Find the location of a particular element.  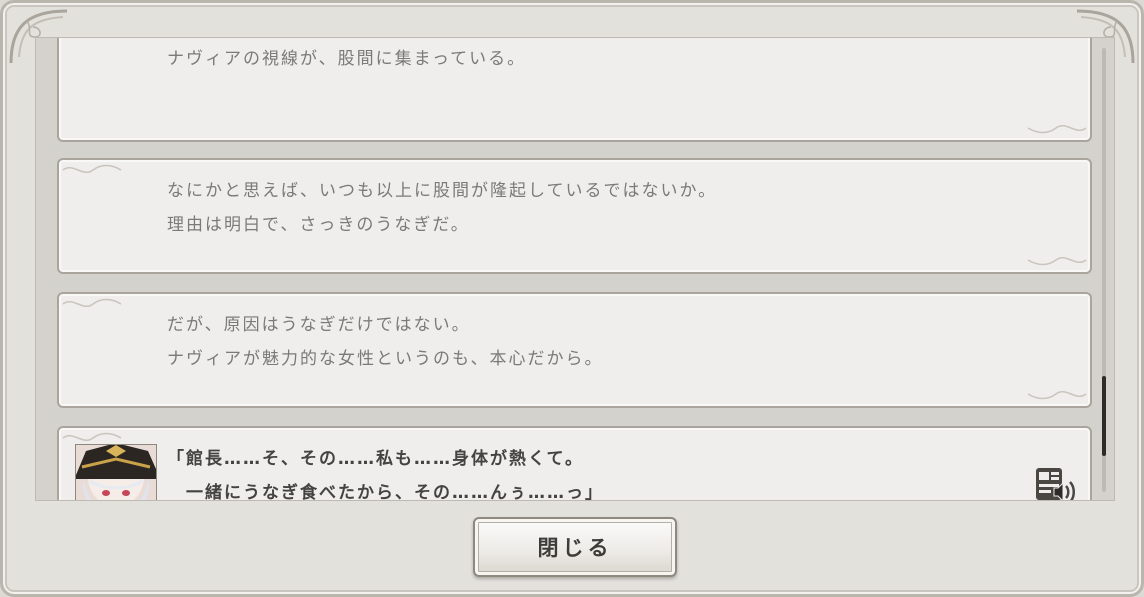

log-line: だが、原因はうなぎだけではない。 is located at coordinates (319, 325).